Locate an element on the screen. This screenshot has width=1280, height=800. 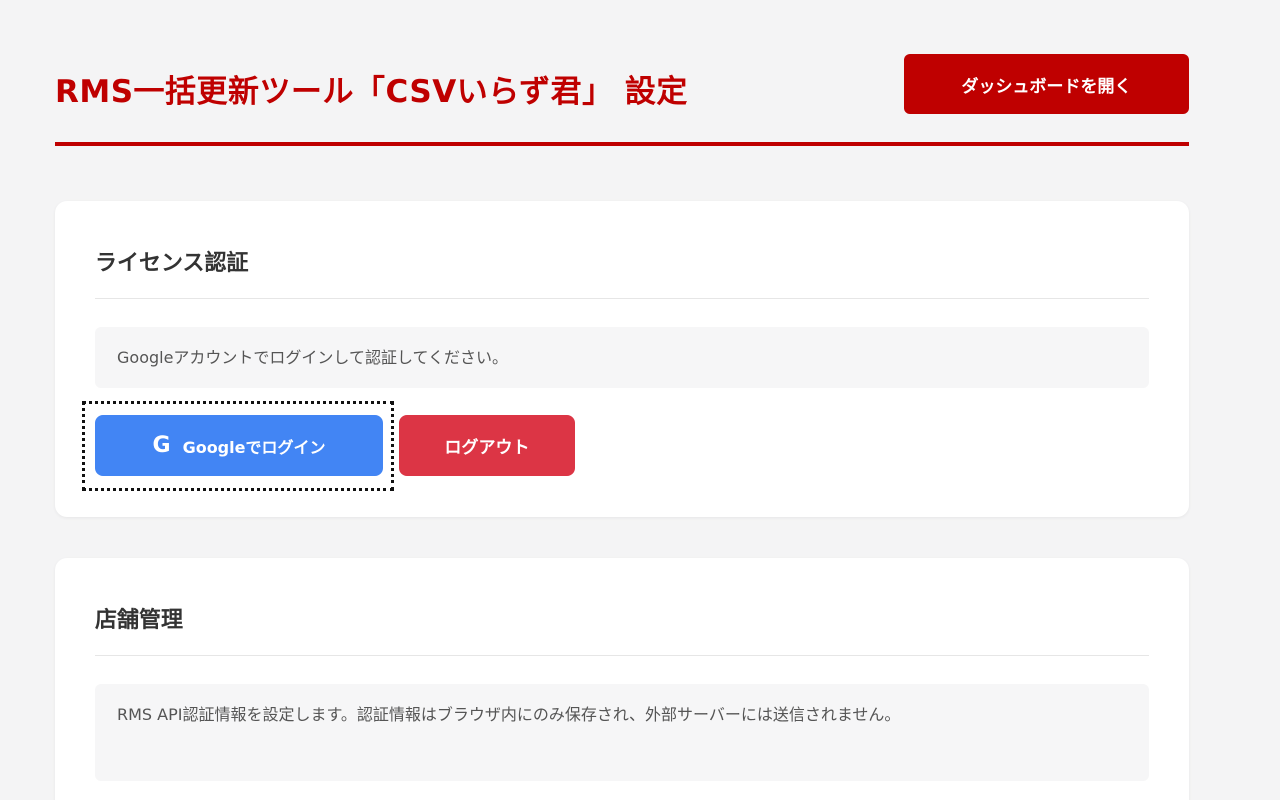
license-info-text: Googleアカウントでログインして認証してください。 is located at coordinates (312, 357).